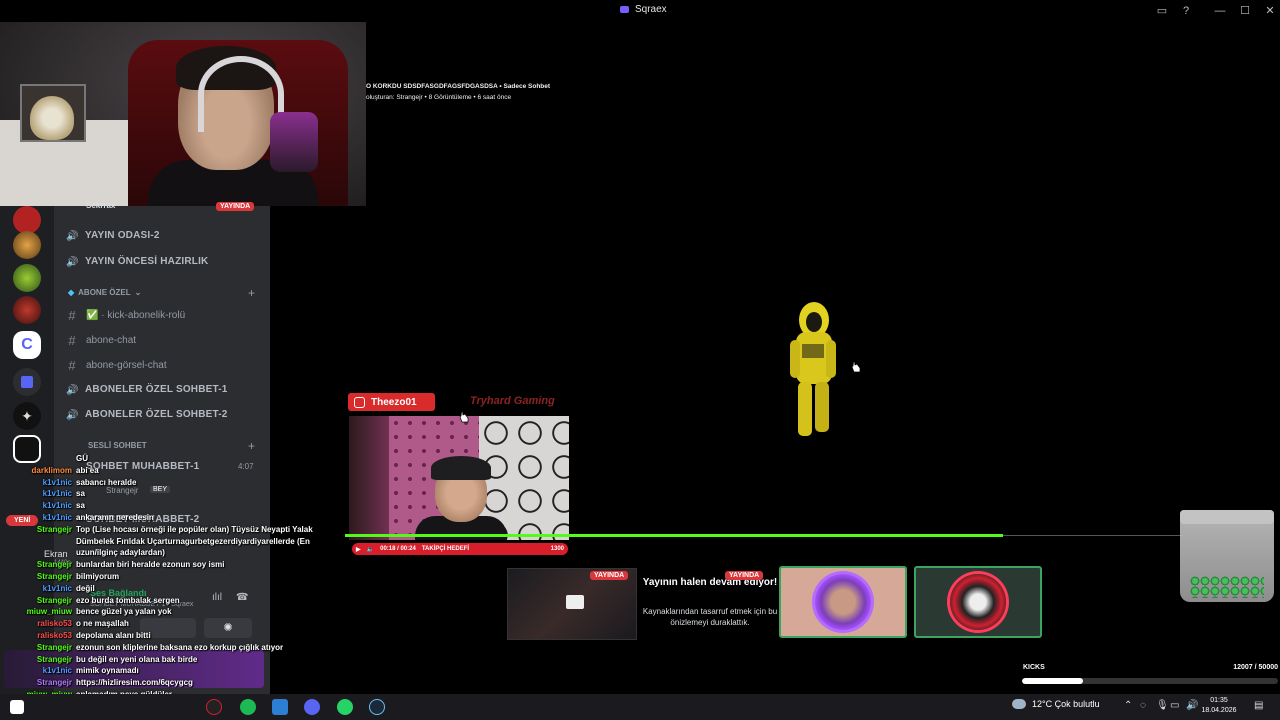 The height and width of the screenshot is (720, 1280). Describe the element at coordinates (1143, 705) in the screenshot. I see `network-icon: ◌` at that location.